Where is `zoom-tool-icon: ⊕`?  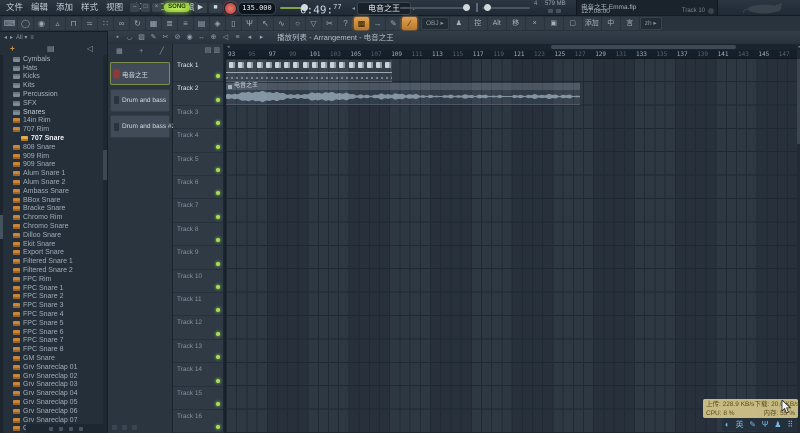
zoom-tool-icon: ⊕ is located at coordinates (213, 37).